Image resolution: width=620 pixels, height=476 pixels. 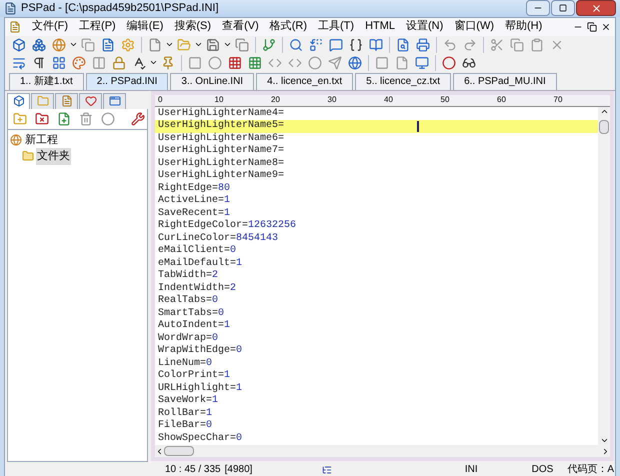 I want to click on cursor-position: 10 : 45 / 335, so click(x=193, y=469).